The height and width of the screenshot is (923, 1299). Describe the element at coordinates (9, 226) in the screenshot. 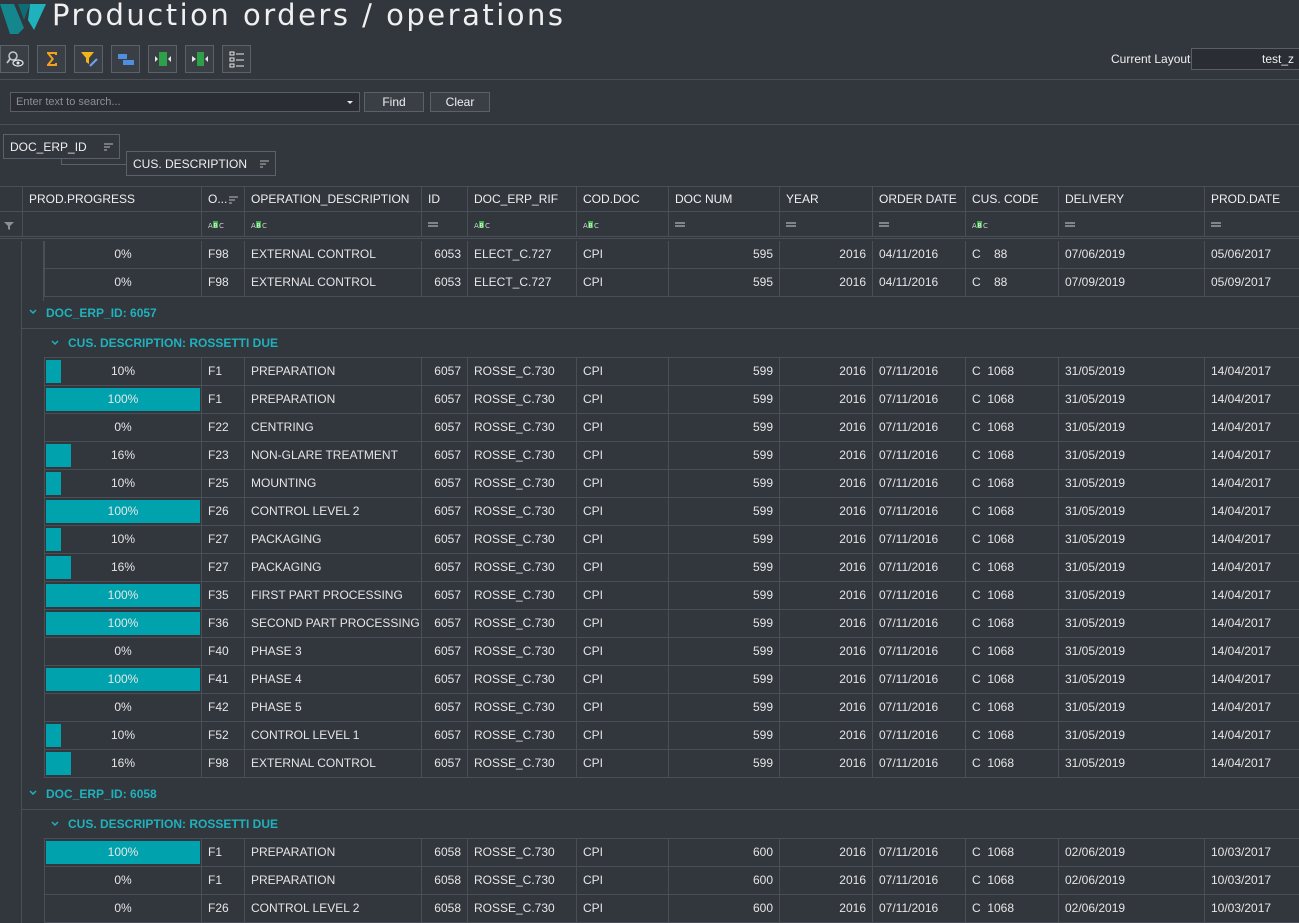

I see `filter-icon` at that location.